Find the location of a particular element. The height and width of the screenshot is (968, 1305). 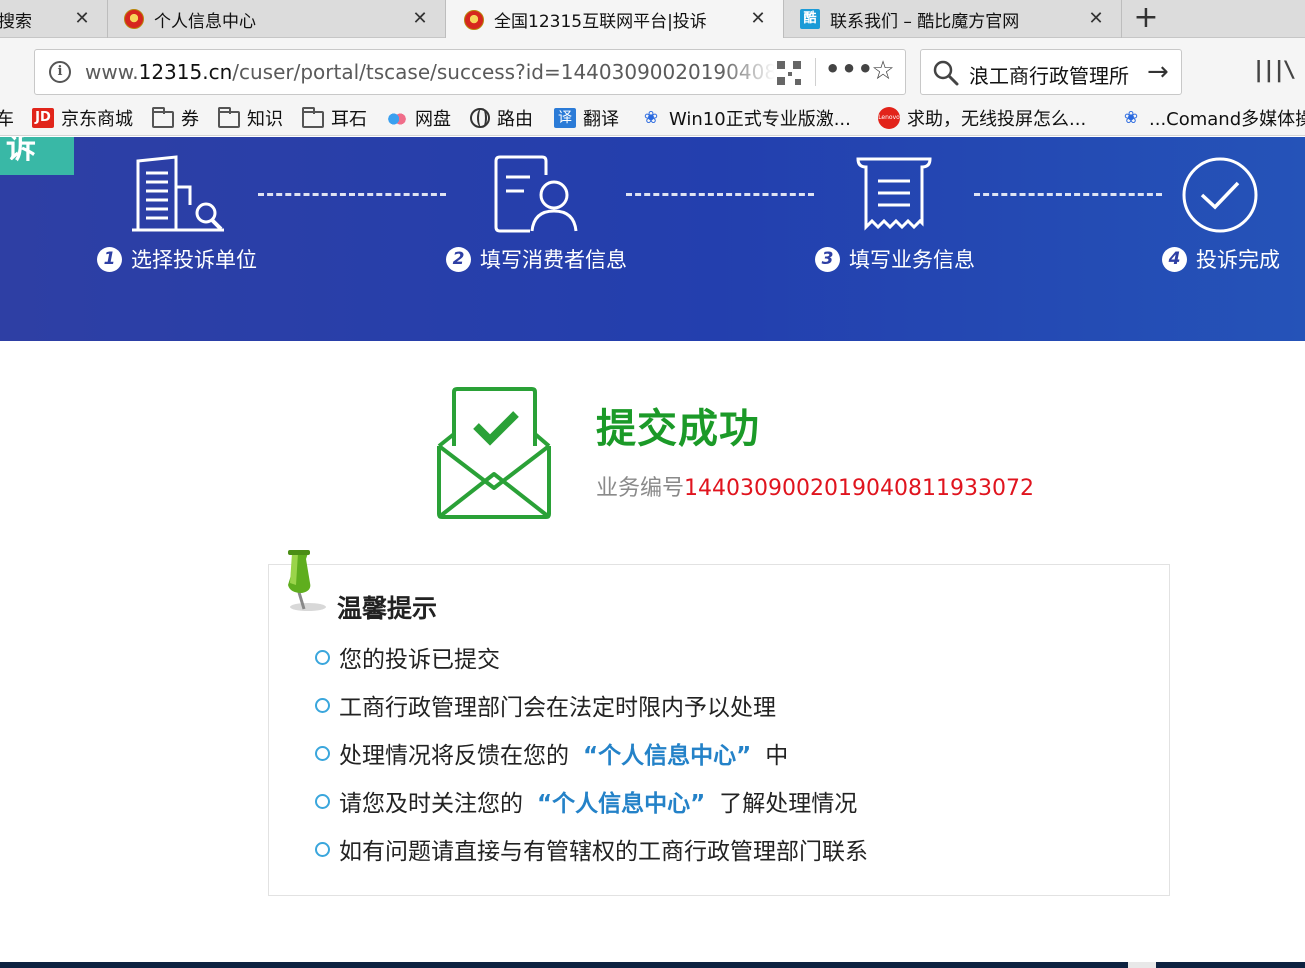

tab-search: 搜索 ✕ is located at coordinates (54, 19).